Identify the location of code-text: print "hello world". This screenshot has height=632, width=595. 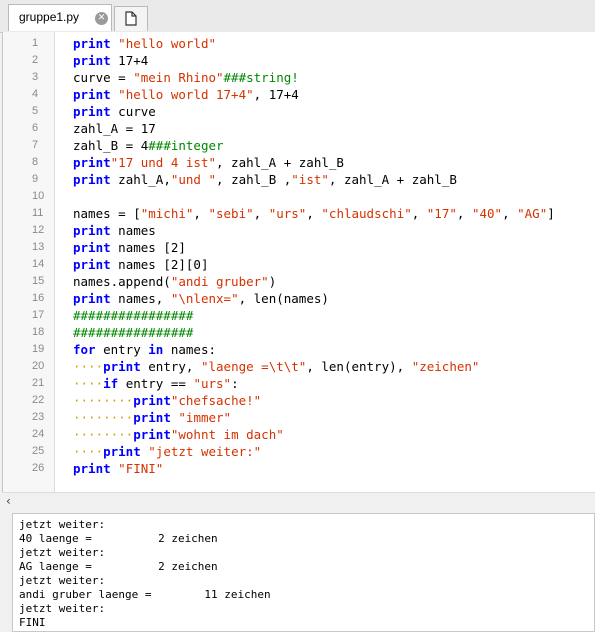
(144, 43).